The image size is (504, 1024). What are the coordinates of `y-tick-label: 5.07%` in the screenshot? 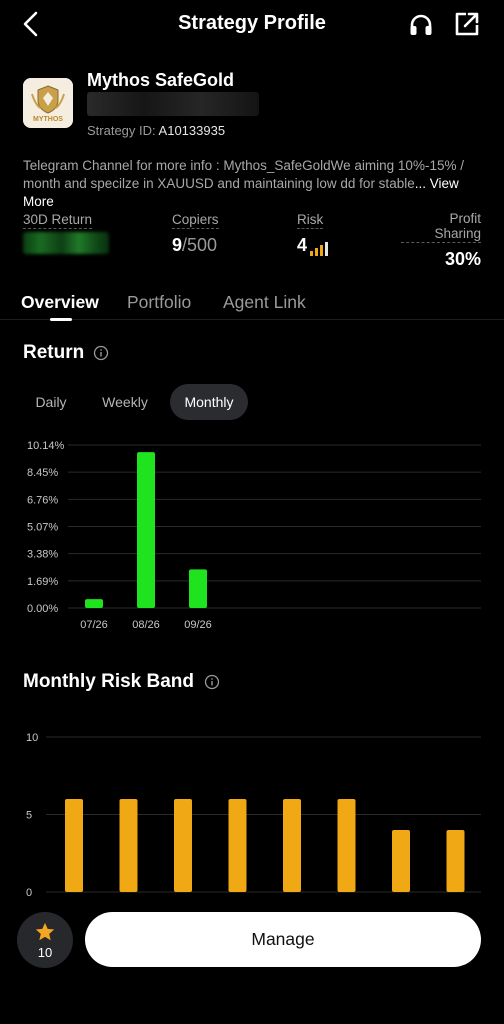 It's located at (42, 528).